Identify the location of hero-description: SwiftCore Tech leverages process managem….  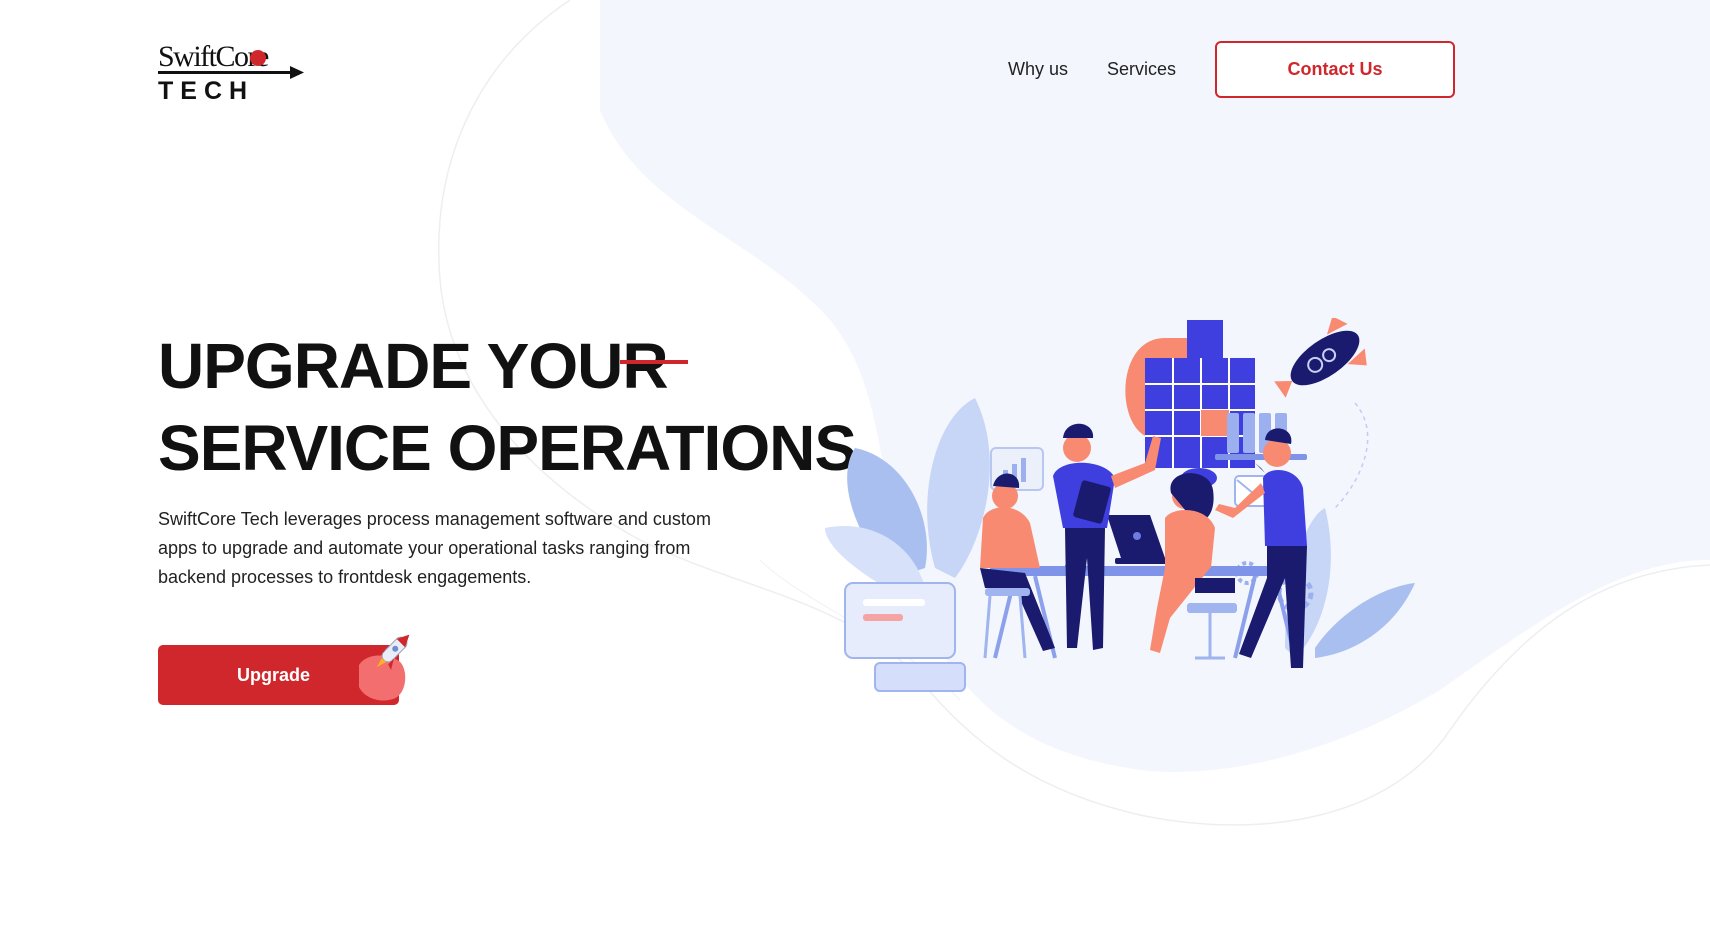
(434, 548).